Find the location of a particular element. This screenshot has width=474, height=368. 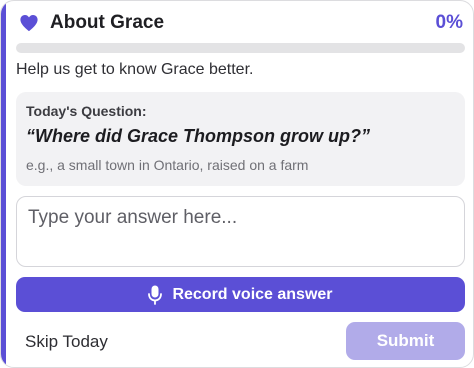

intro-text: Help us get to know Grace better. is located at coordinates (135, 69).